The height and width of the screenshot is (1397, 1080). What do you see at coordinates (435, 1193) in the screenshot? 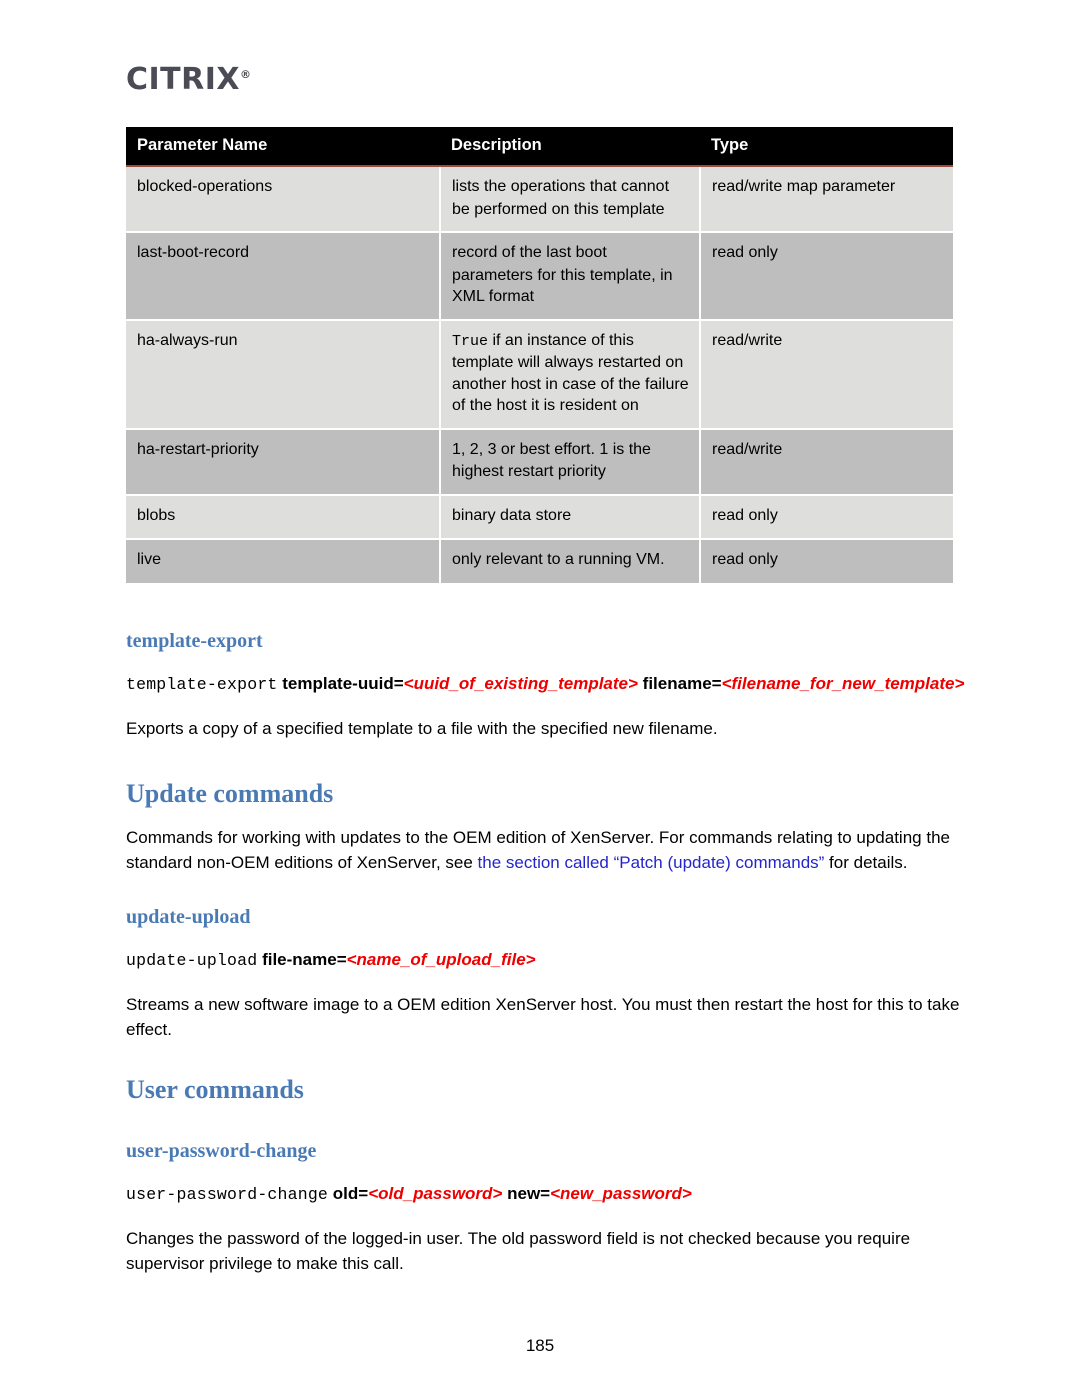
I see `command-replaceable-old-password: <old_password>` at bounding box center [435, 1193].